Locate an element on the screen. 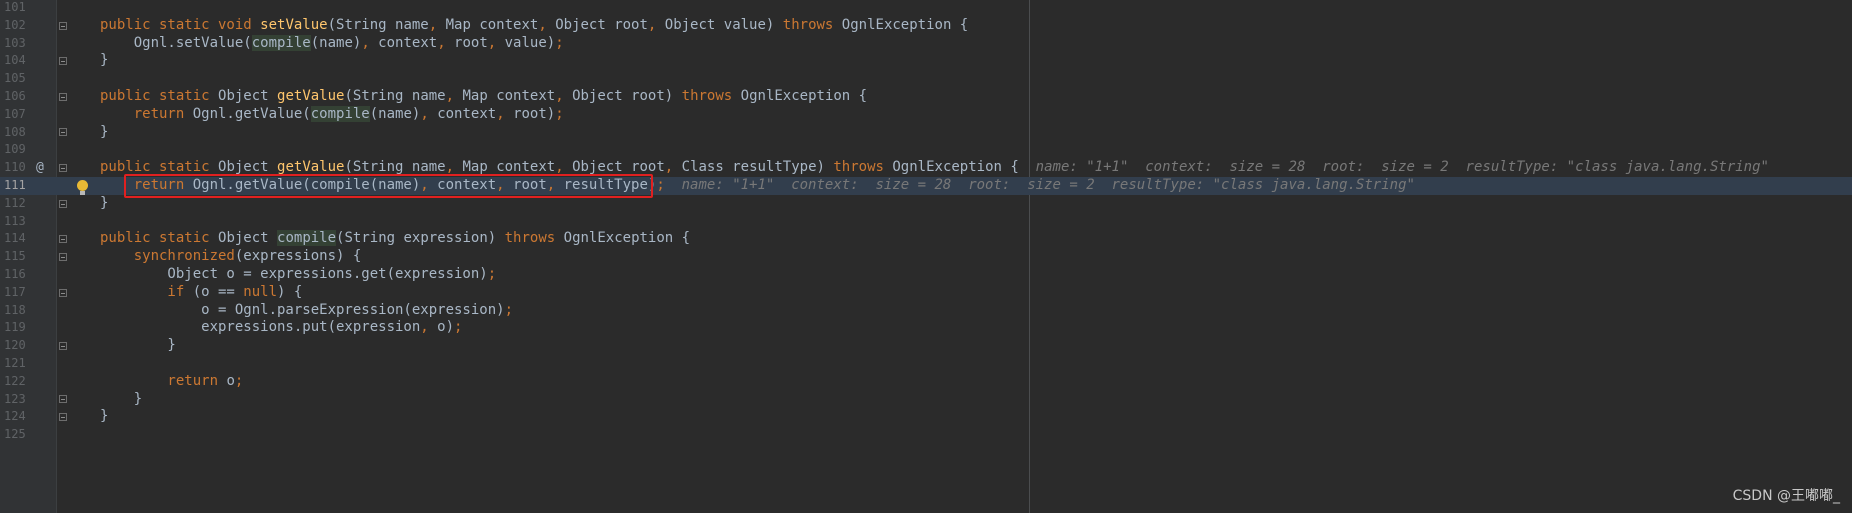 This screenshot has width=1852, height=513. code-token: public static void is located at coordinates (180, 24).